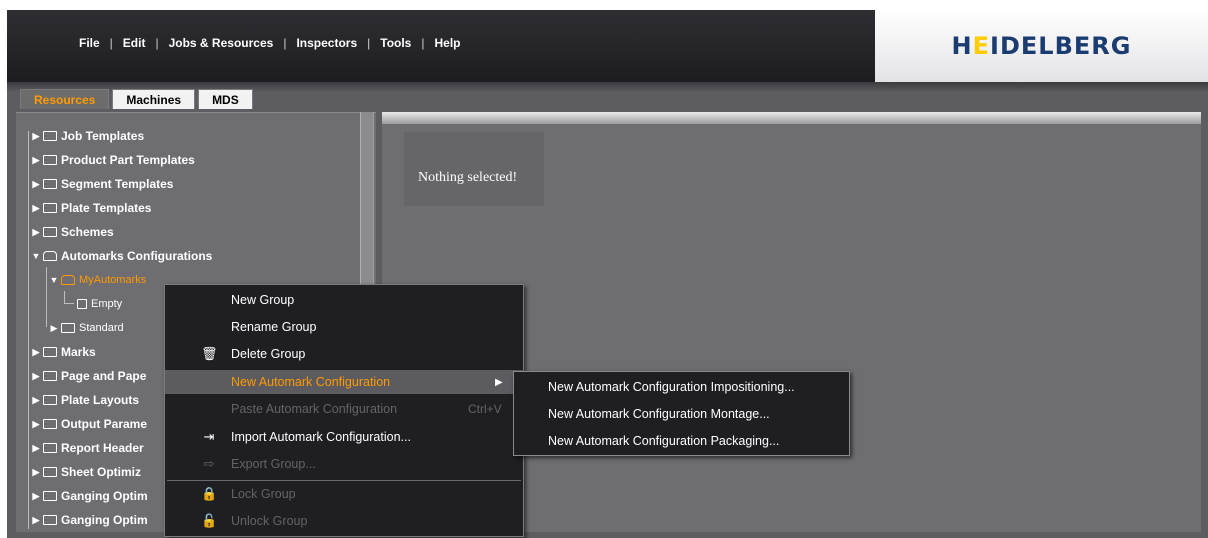 This screenshot has height=538, width=1208. What do you see at coordinates (85, 400) in the screenshot?
I see `tree-item-plate-layouts: ▶ Plate Layouts` at bounding box center [85, 400].